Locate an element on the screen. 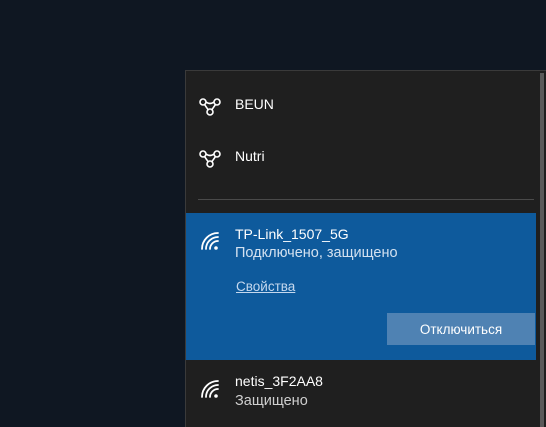  security-status: Защищено is located at coordinates (271, 401).